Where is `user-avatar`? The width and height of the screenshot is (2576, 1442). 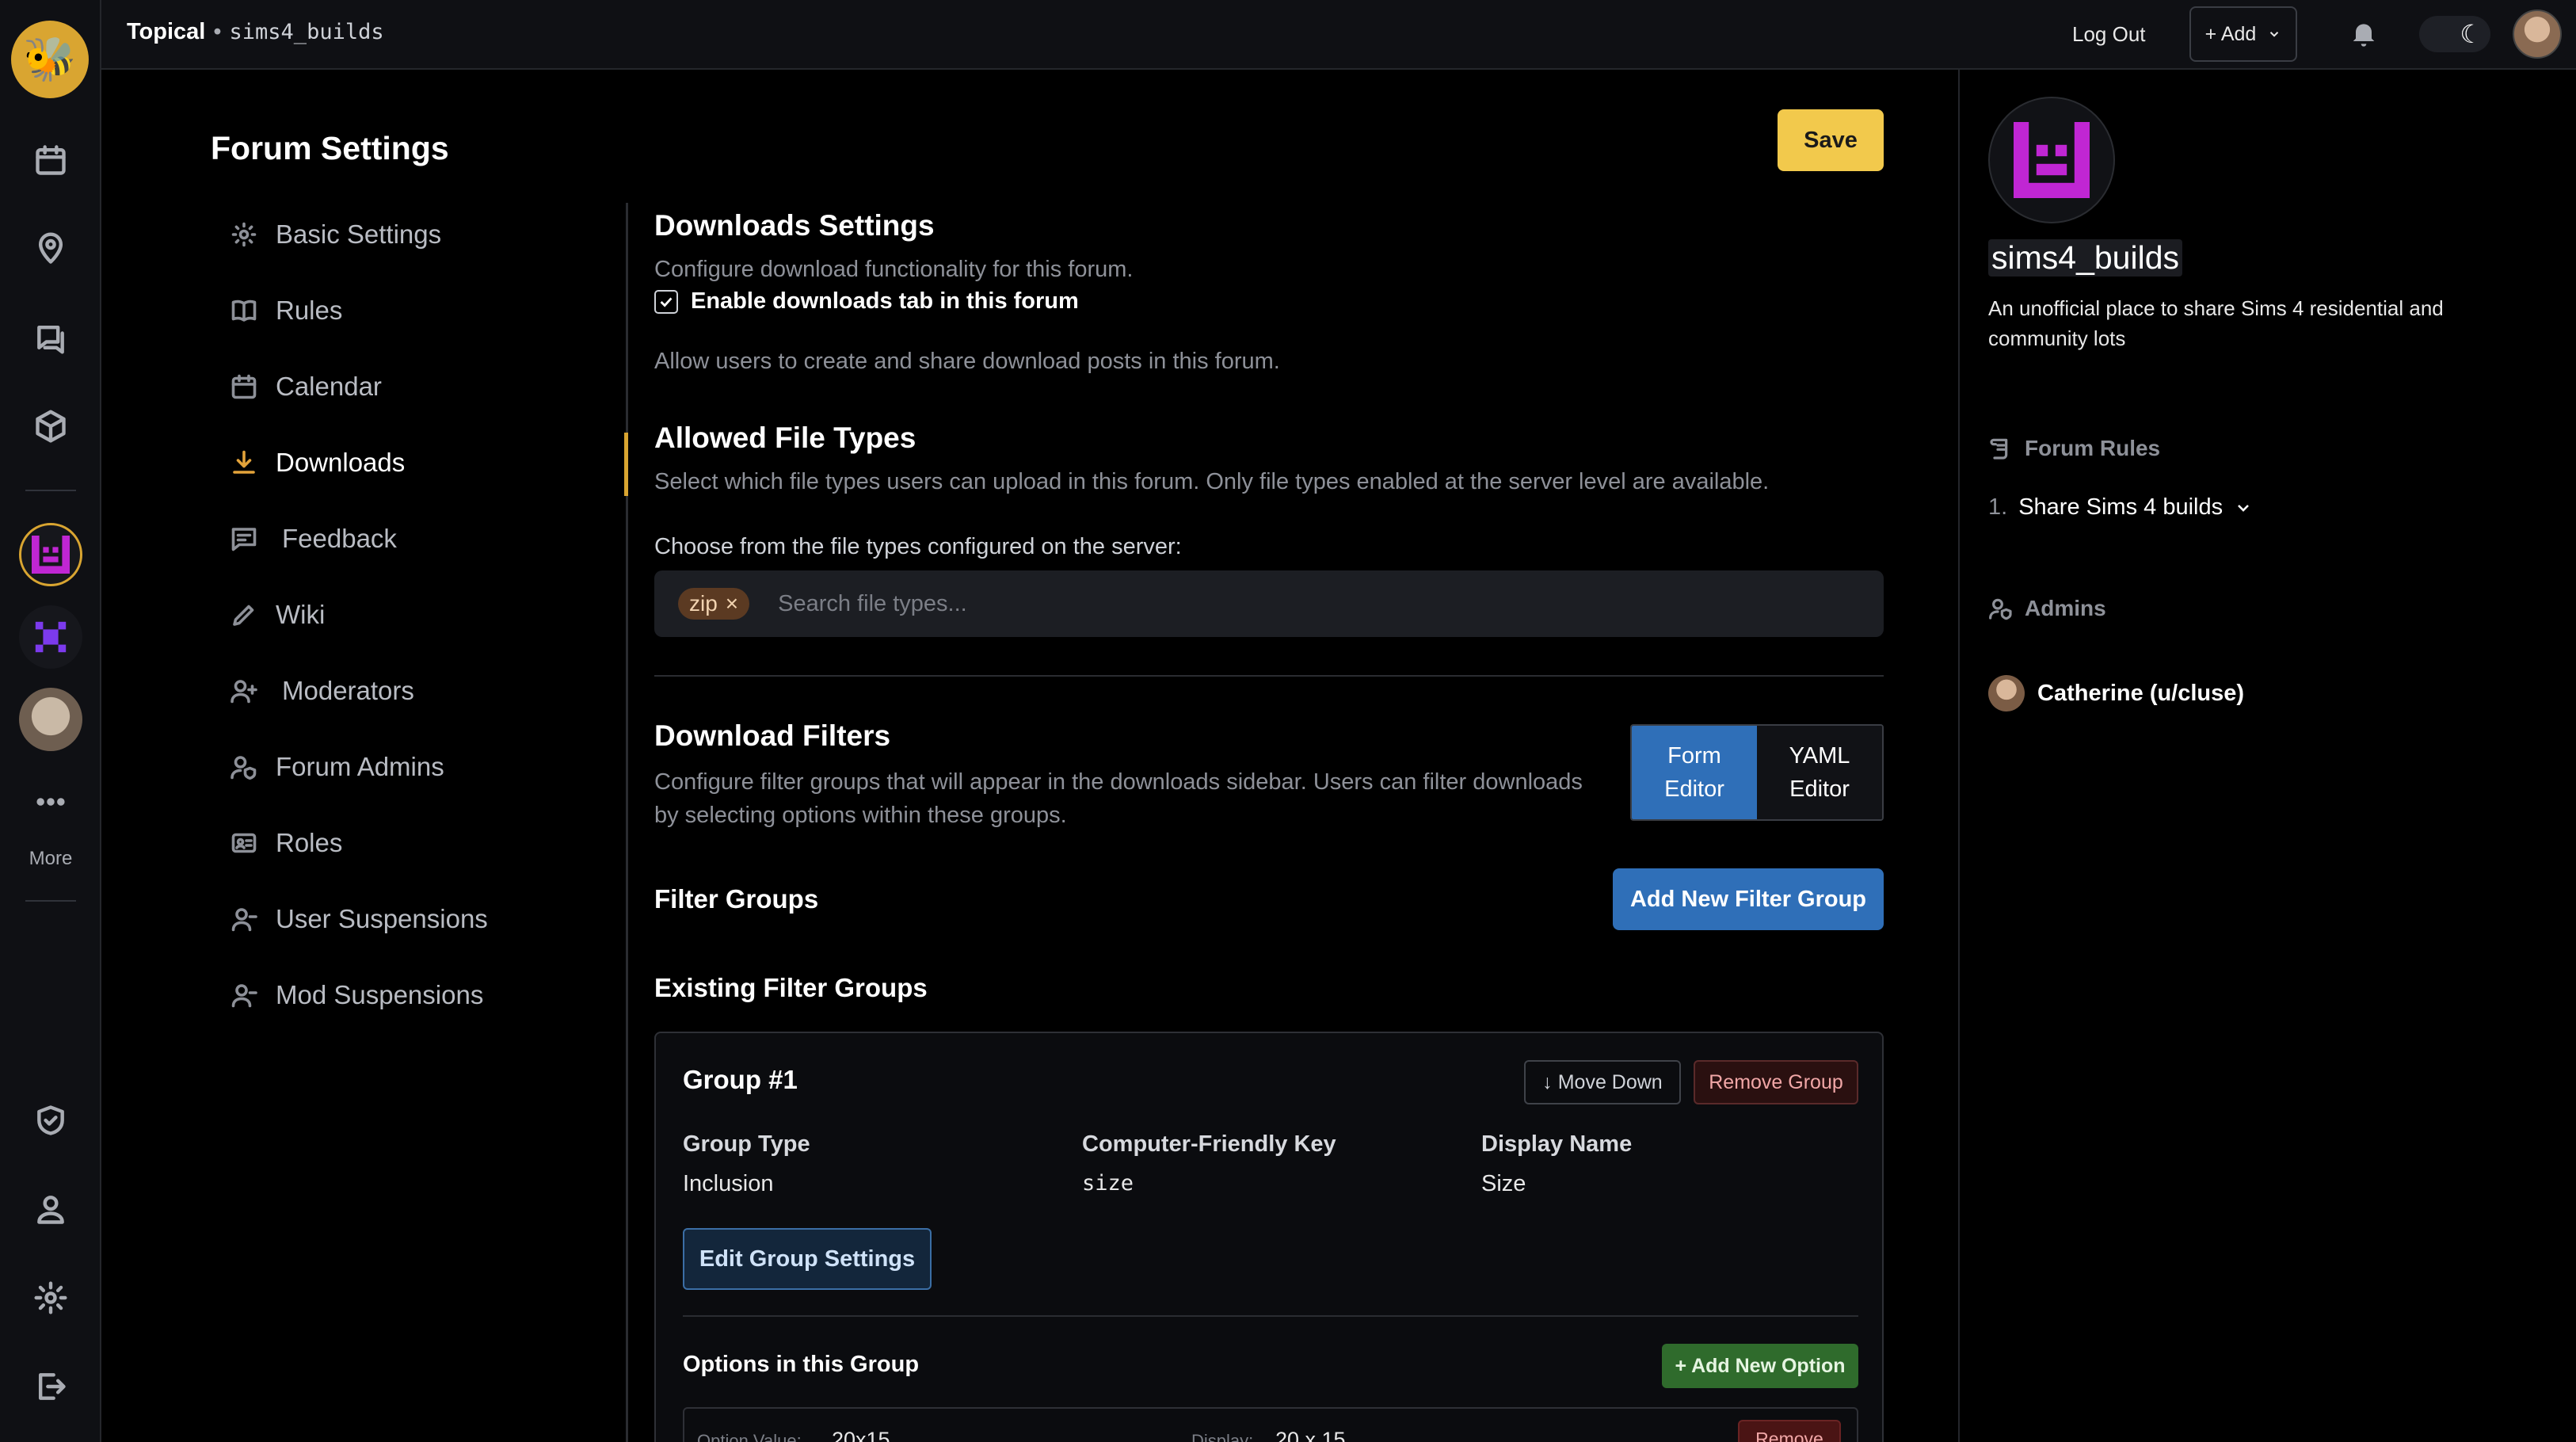 user-avatar is located at coordinates (2538, 34).